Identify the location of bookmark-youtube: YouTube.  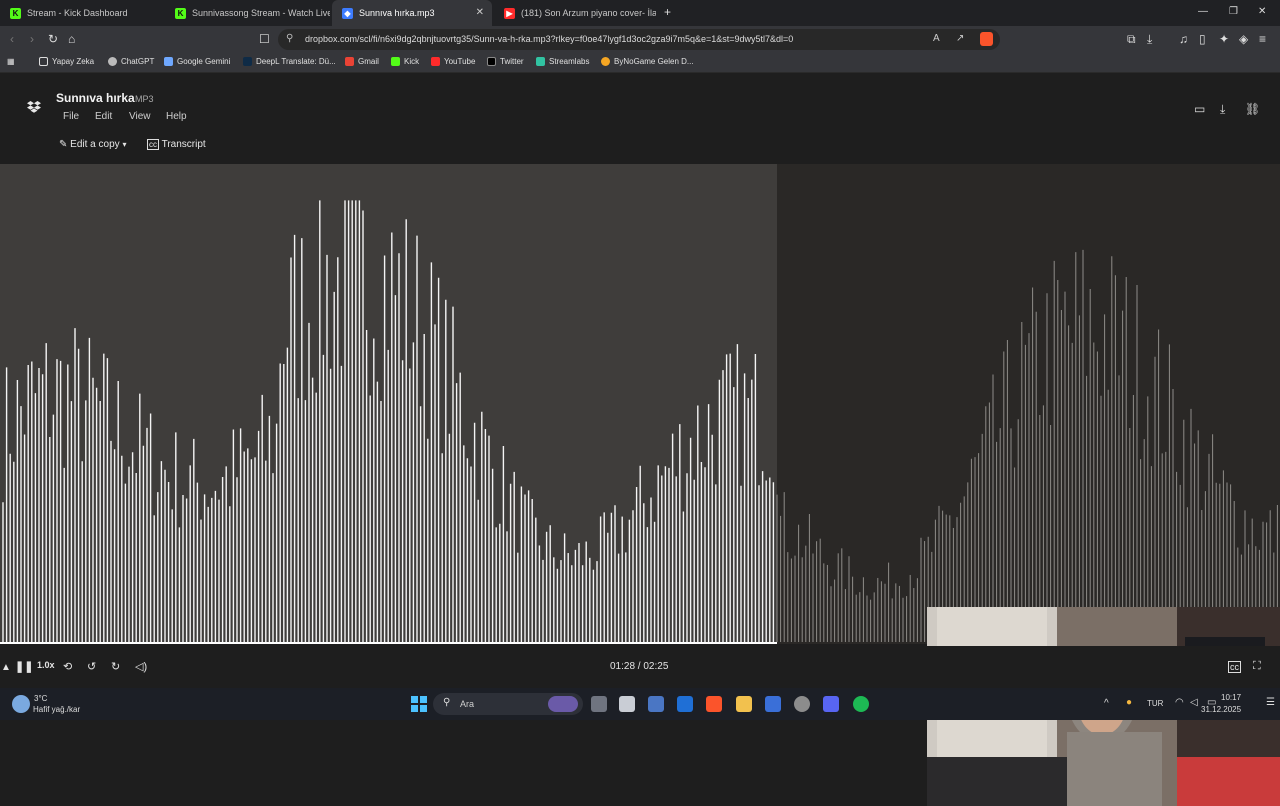
(453, 61).